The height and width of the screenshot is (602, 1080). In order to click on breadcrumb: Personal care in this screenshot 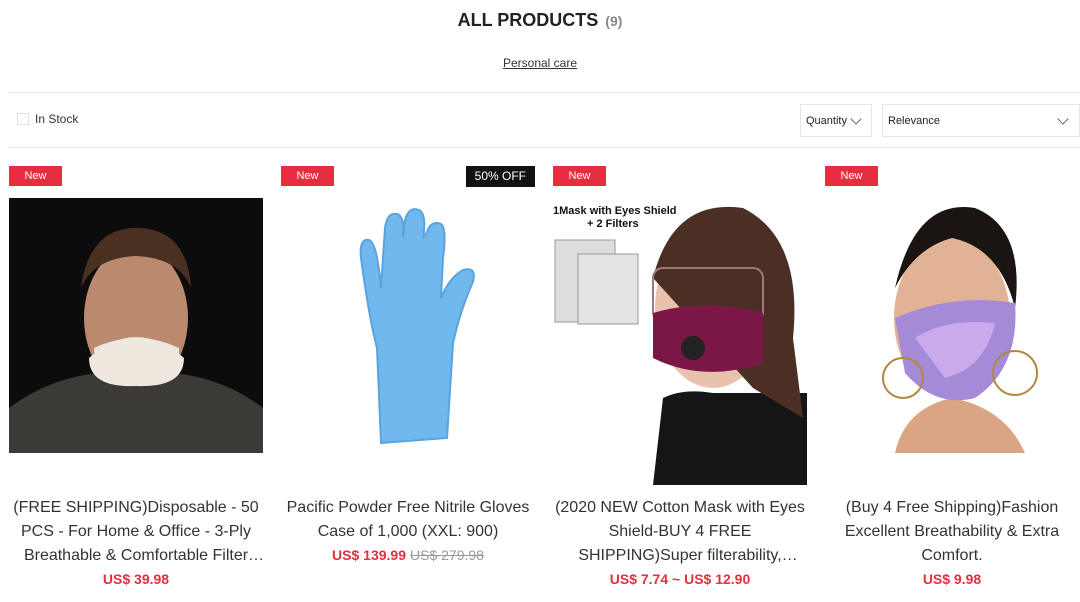, I will do `click(540, 63)`.